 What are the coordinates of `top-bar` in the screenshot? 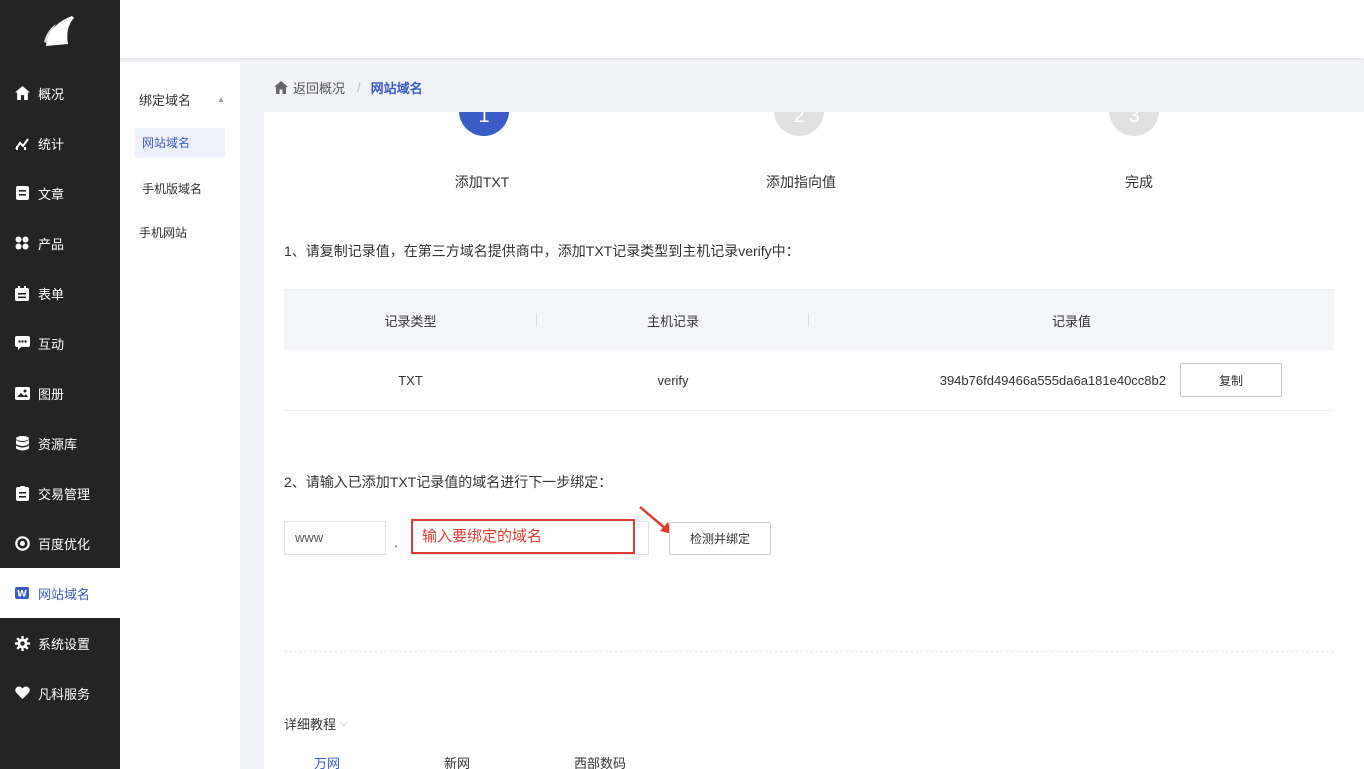 It's located at (742, 29).